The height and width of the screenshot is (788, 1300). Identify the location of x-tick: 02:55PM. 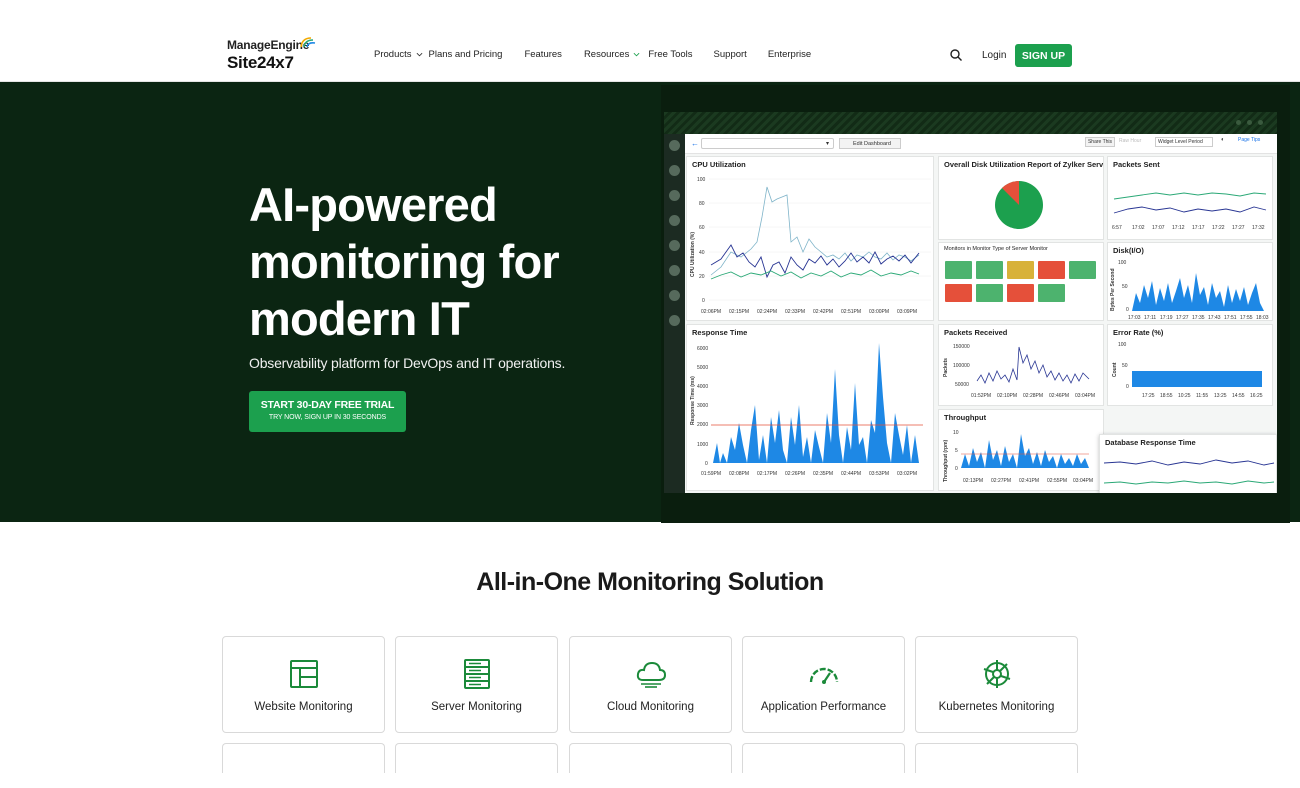
(1057, 481).